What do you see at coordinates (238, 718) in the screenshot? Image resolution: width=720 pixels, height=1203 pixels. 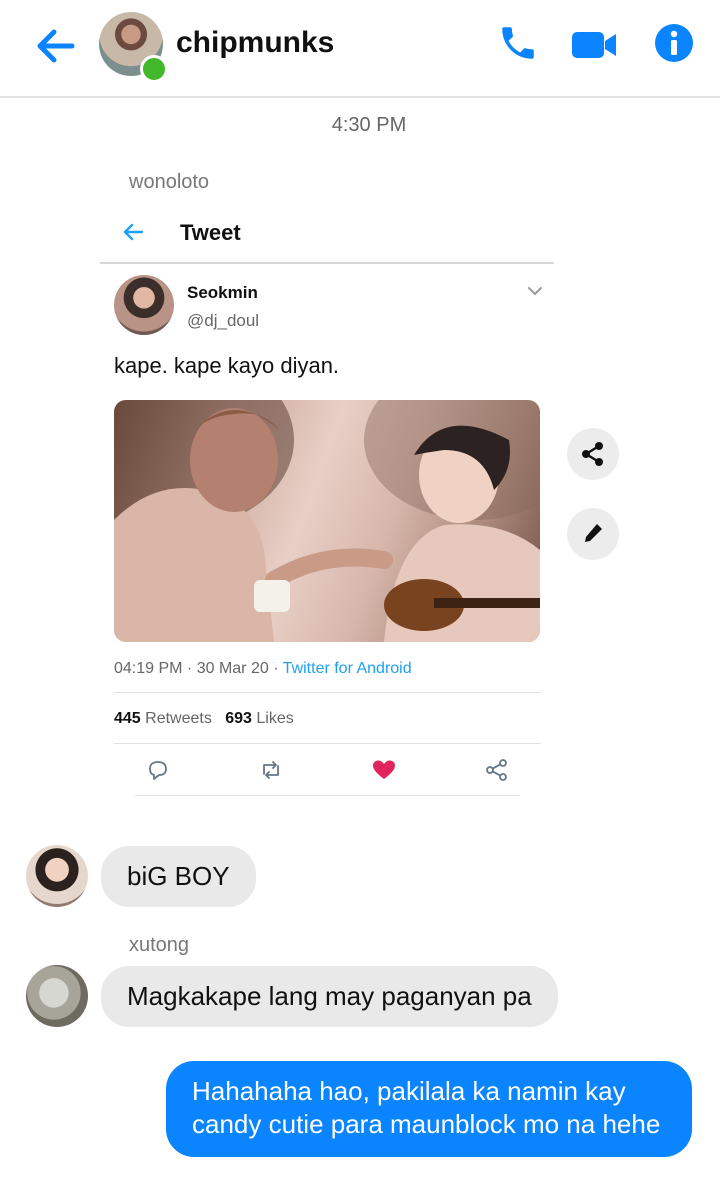 I see `like-count: 693` at bounding box center [238, 718].